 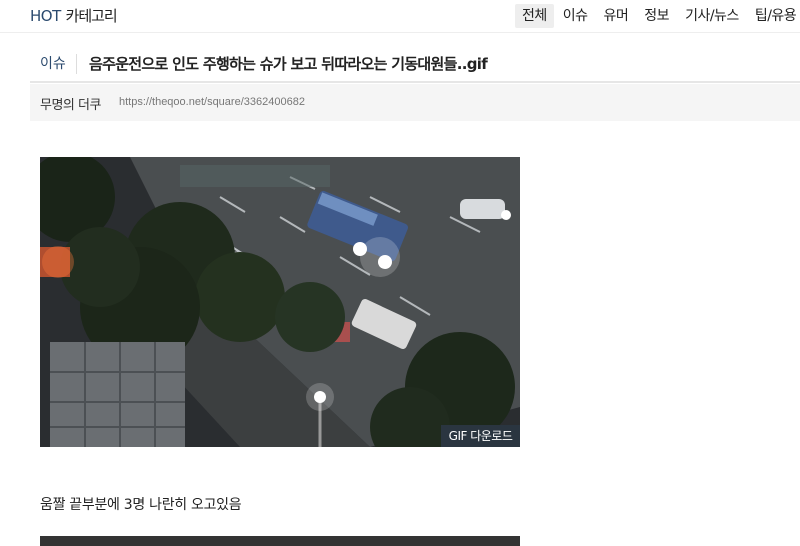 I want to click on top-bar: HOT 카테고리 전체 이슈 유머 정보 기사/뉴스 팁/유용, so click(x=400, y=16).